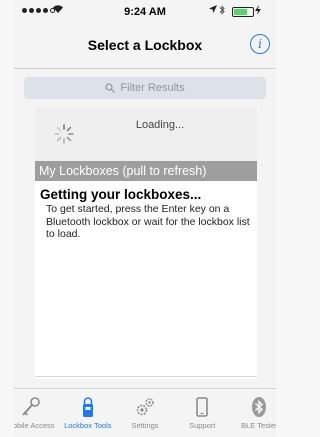 The height and width of the screenshot is (437, 320). I want to click on tab-bar-divider, so click(145, 388).